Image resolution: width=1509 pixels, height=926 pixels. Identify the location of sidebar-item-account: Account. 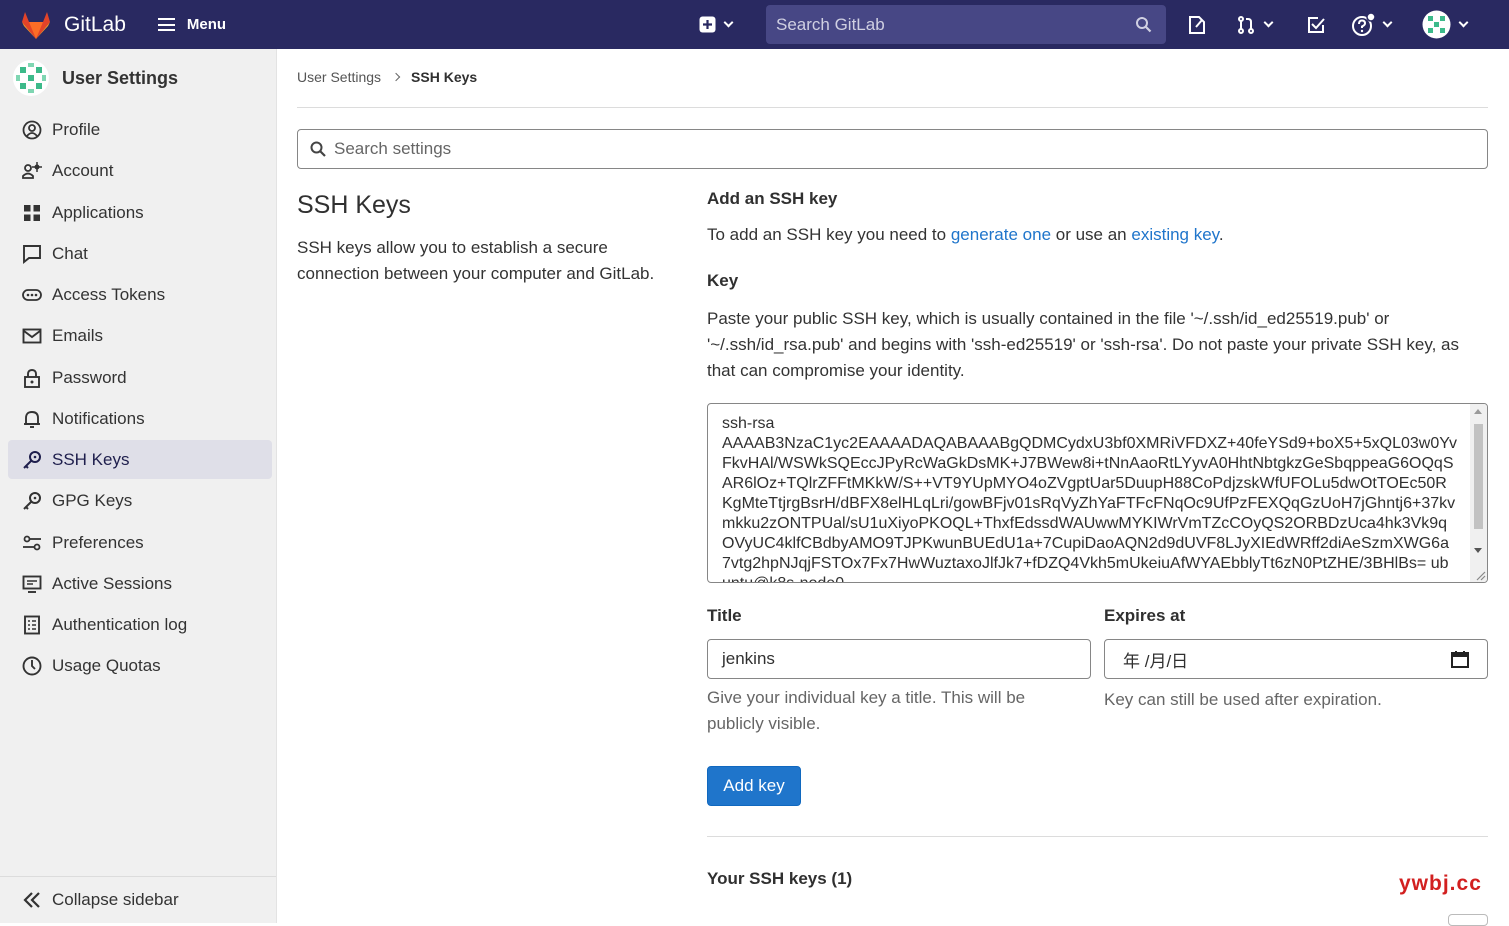
(140, 170).